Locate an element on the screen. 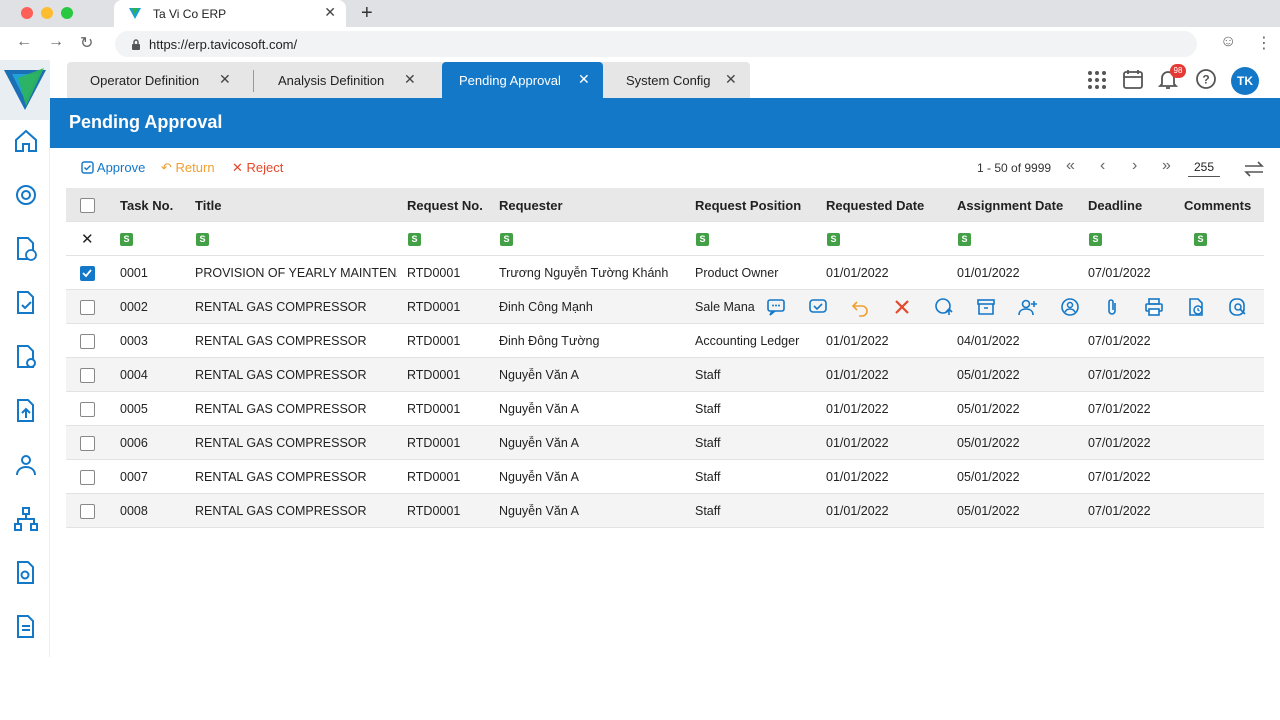  cell-request-position: Staff is located at coordinates (708, 443).